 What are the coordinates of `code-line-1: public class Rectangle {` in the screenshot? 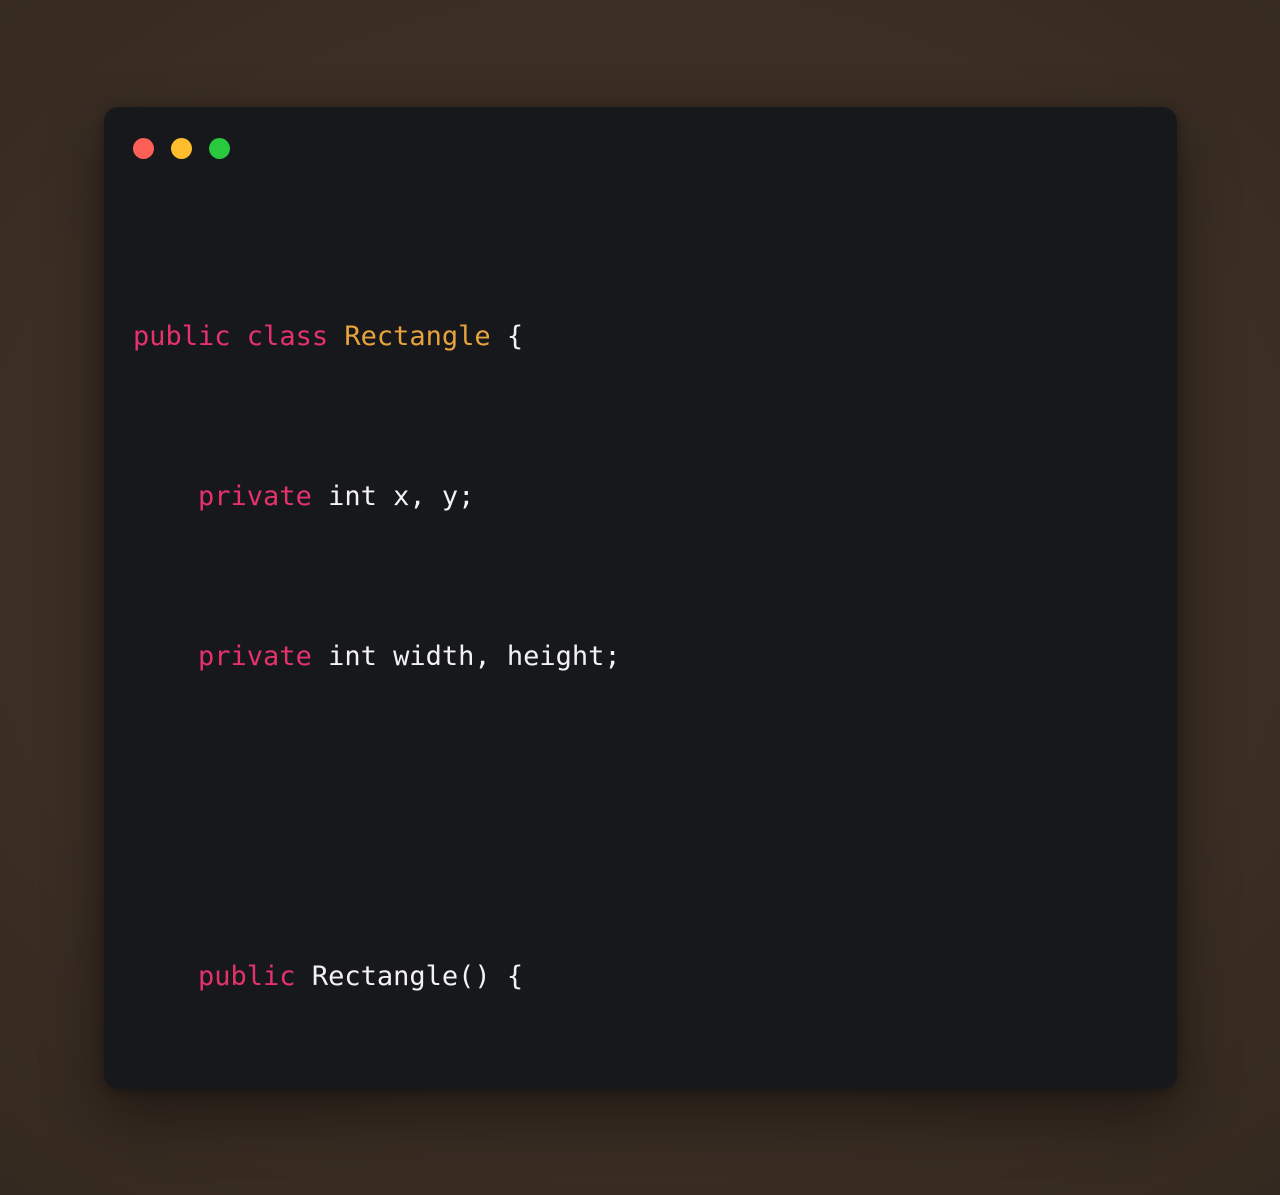 It's located at (655, 337).